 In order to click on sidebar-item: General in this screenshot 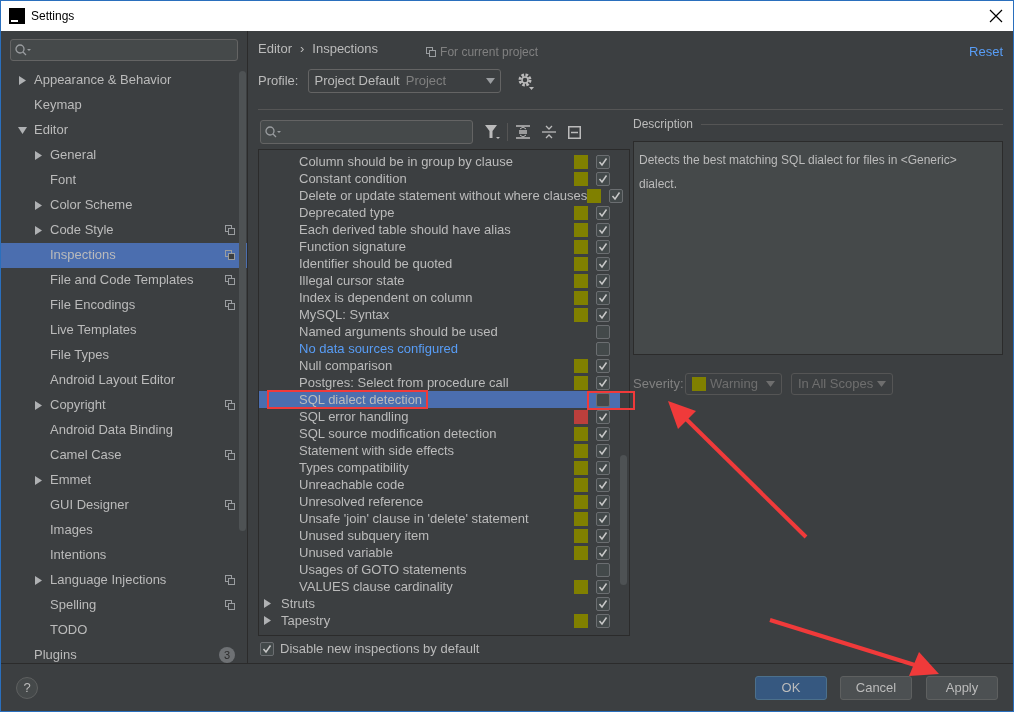, I will do `click(124, 155)`.